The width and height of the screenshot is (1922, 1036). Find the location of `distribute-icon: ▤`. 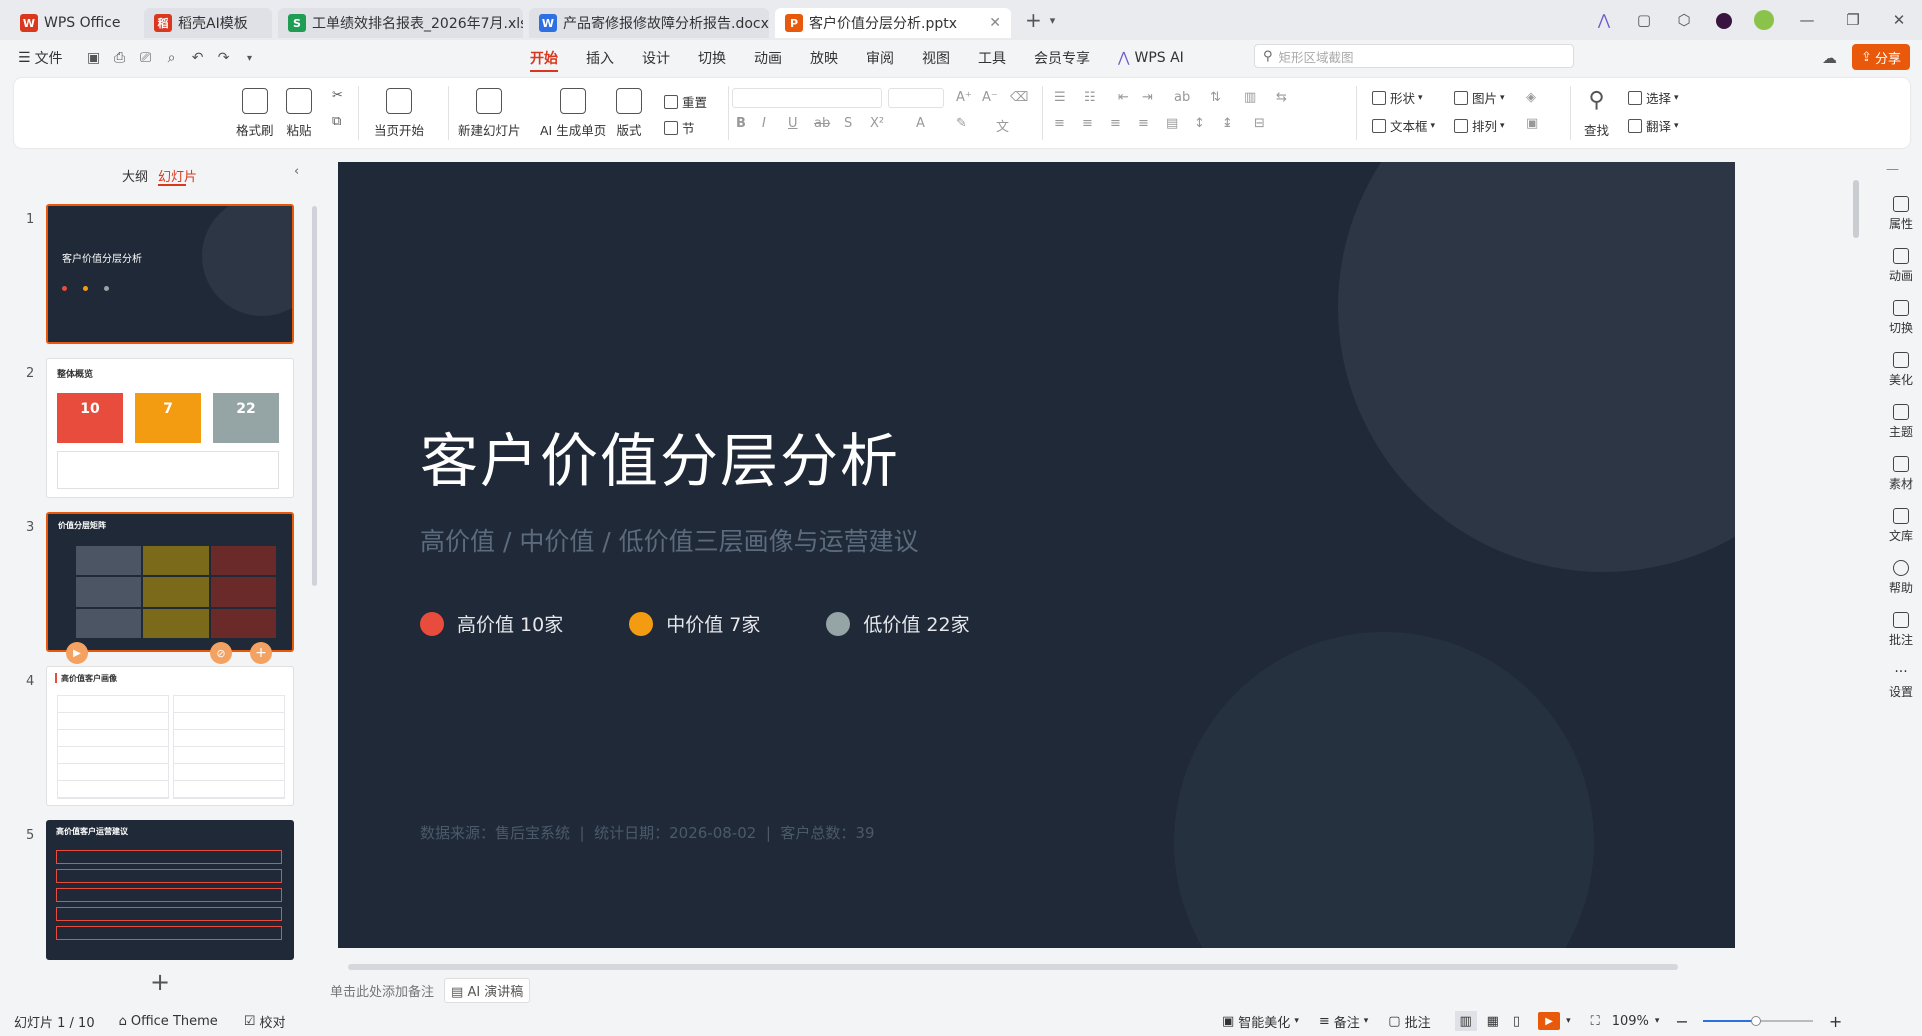

distribute-icon: ▤ is located at coordinates (1172, 123).